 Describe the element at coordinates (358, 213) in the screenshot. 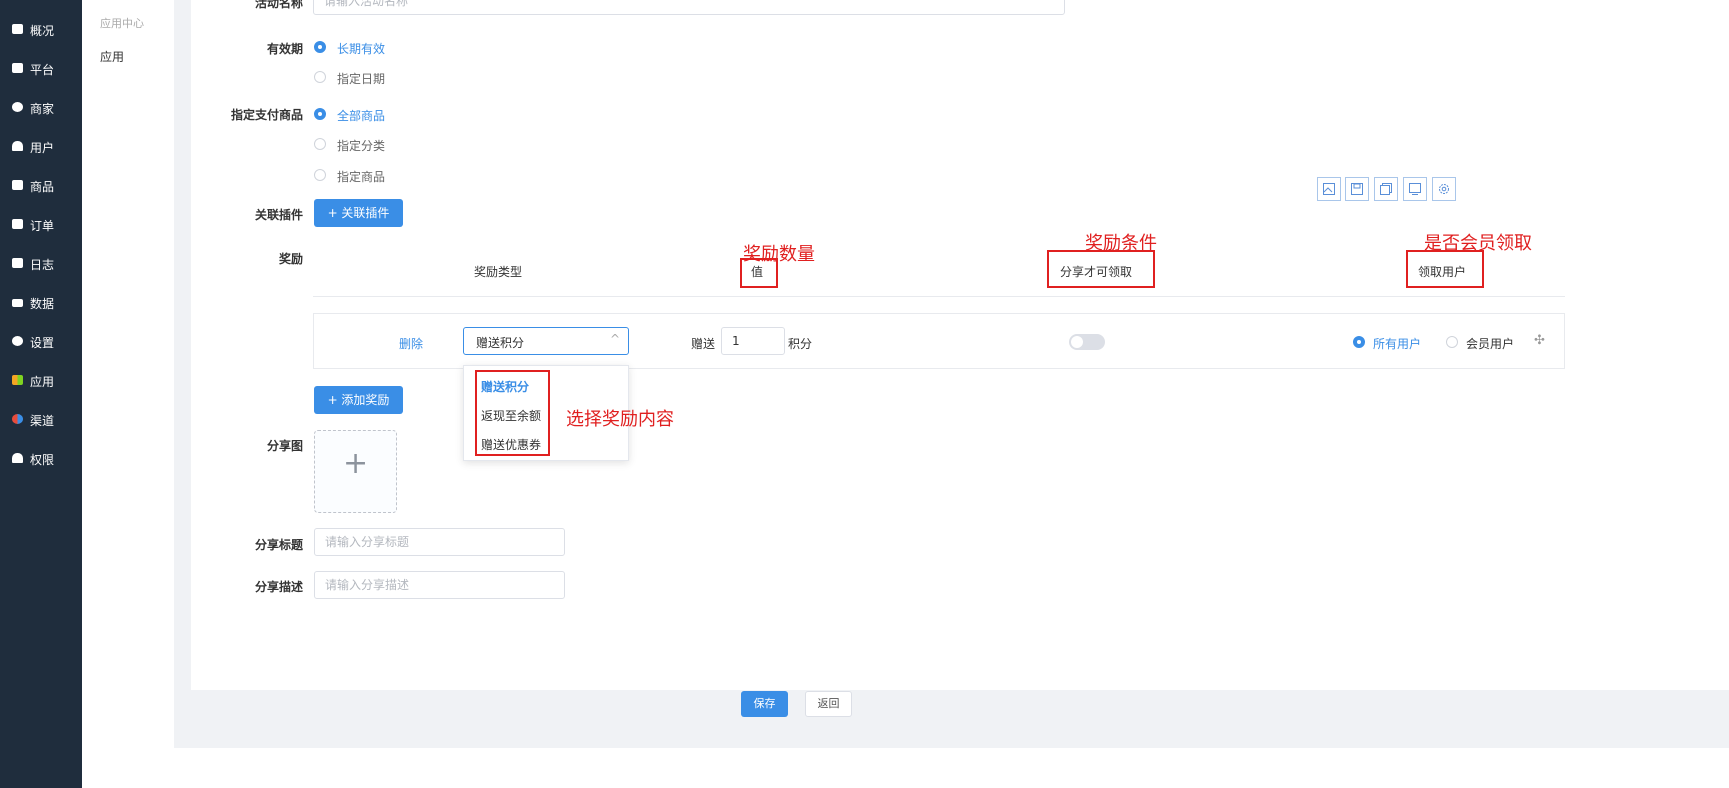

I see `link-plugin-button: + 关联插件` at that location.